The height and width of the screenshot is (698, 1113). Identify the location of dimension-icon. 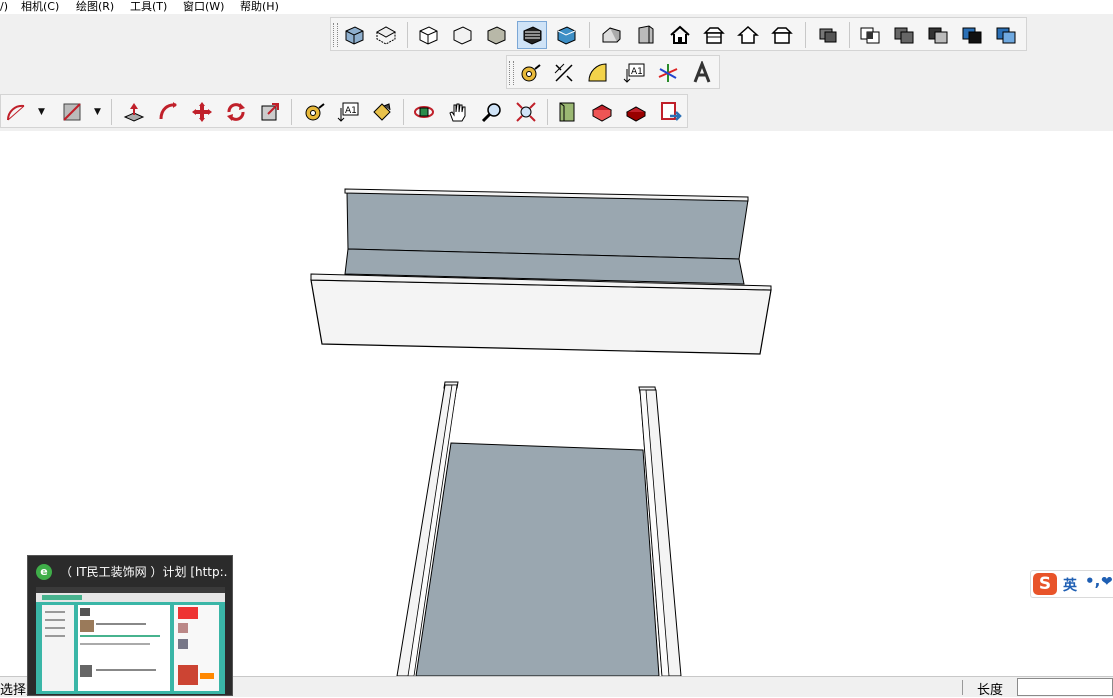
(563, 72).